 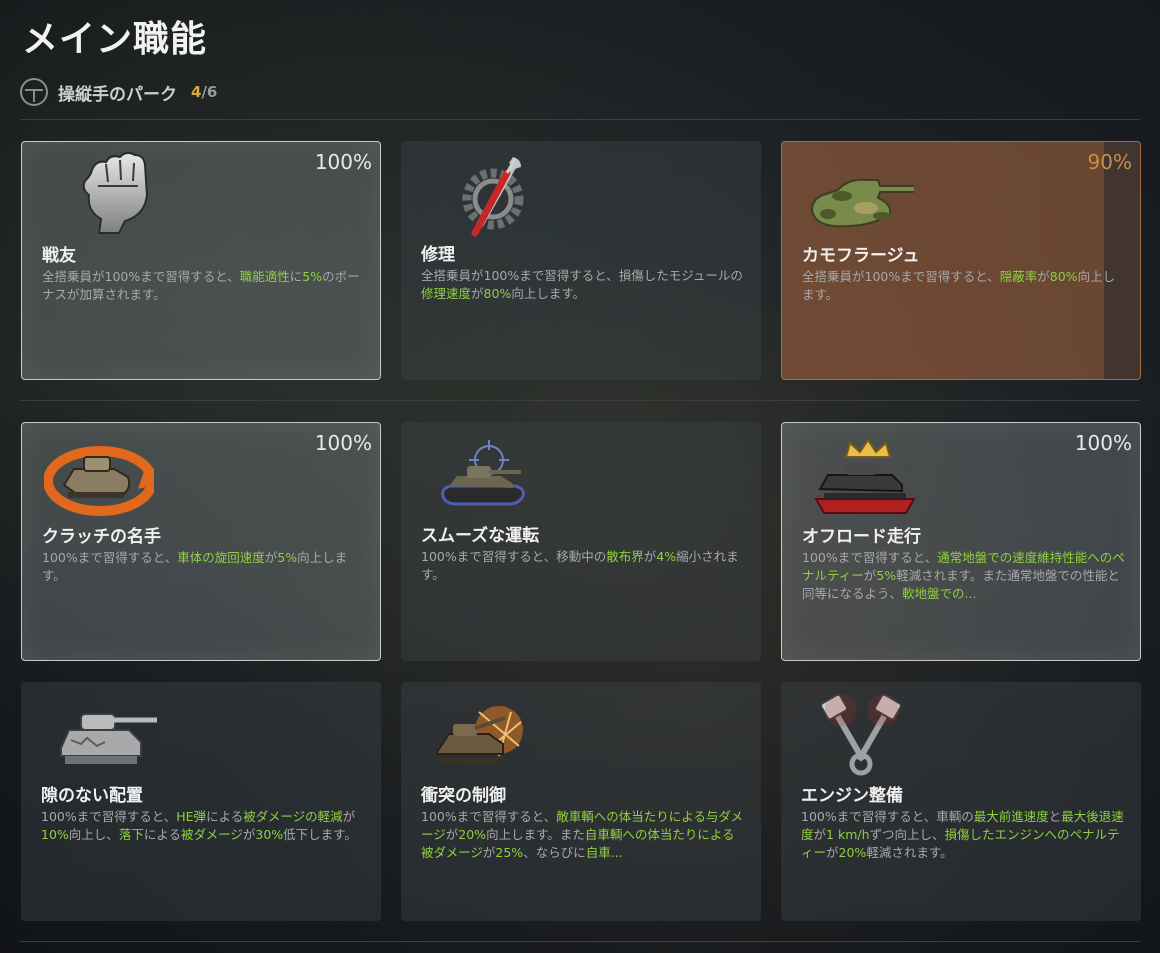 I want to click on perk-name: スムーズな運転, so click(x=480, y=536).